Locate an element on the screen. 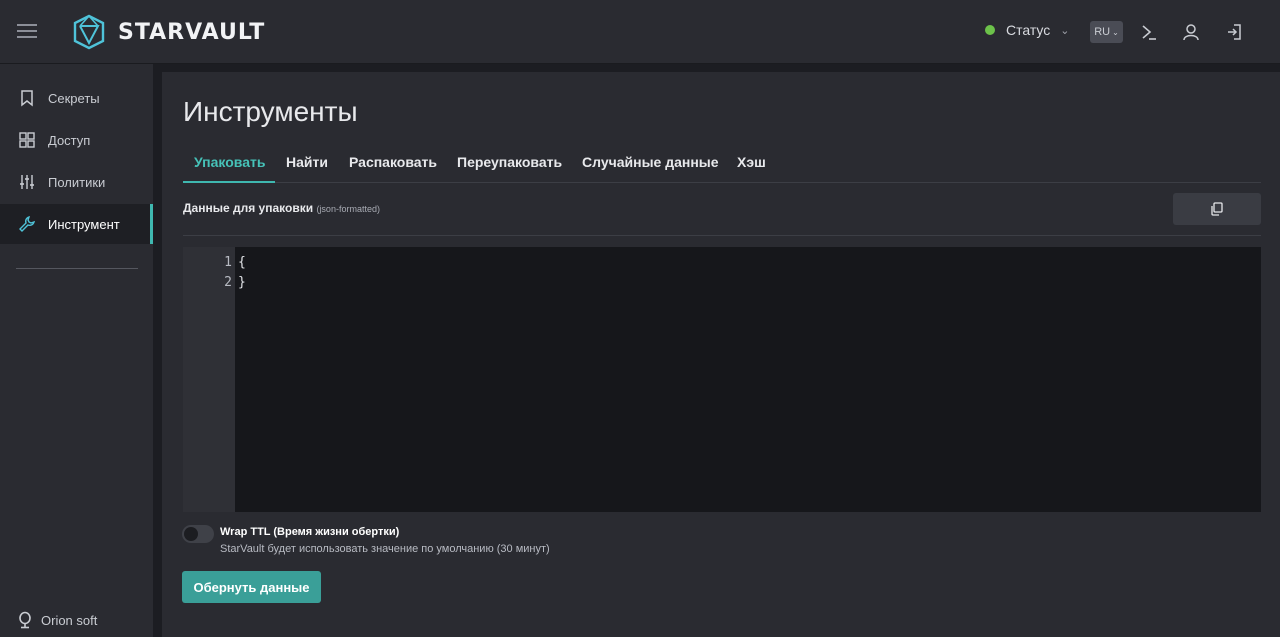 The width and height of the screenshot is (1280, 637). sidebar-item-policies: Политики is located at coordinates (76, 182).